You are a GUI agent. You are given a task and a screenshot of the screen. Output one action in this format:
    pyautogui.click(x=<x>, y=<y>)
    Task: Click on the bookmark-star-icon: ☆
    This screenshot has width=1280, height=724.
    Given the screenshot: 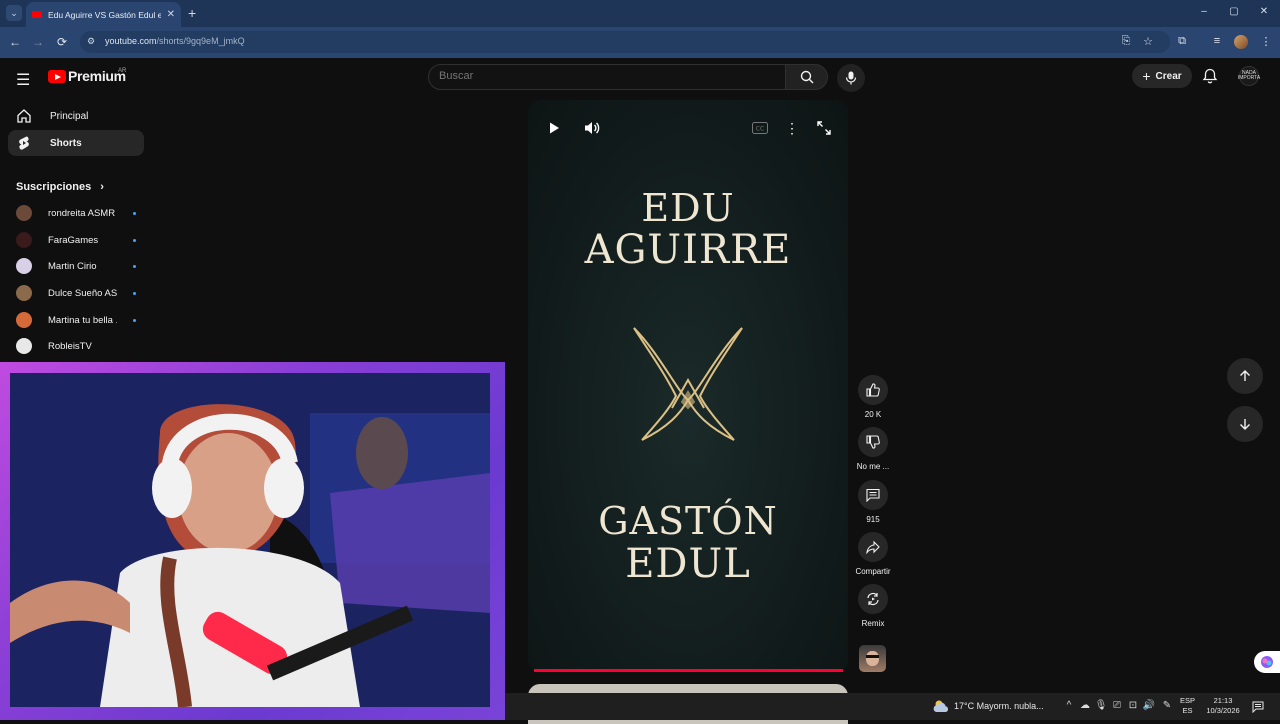 What is the action you would take?
    pyautogui.click(x=1148, y=41)
    